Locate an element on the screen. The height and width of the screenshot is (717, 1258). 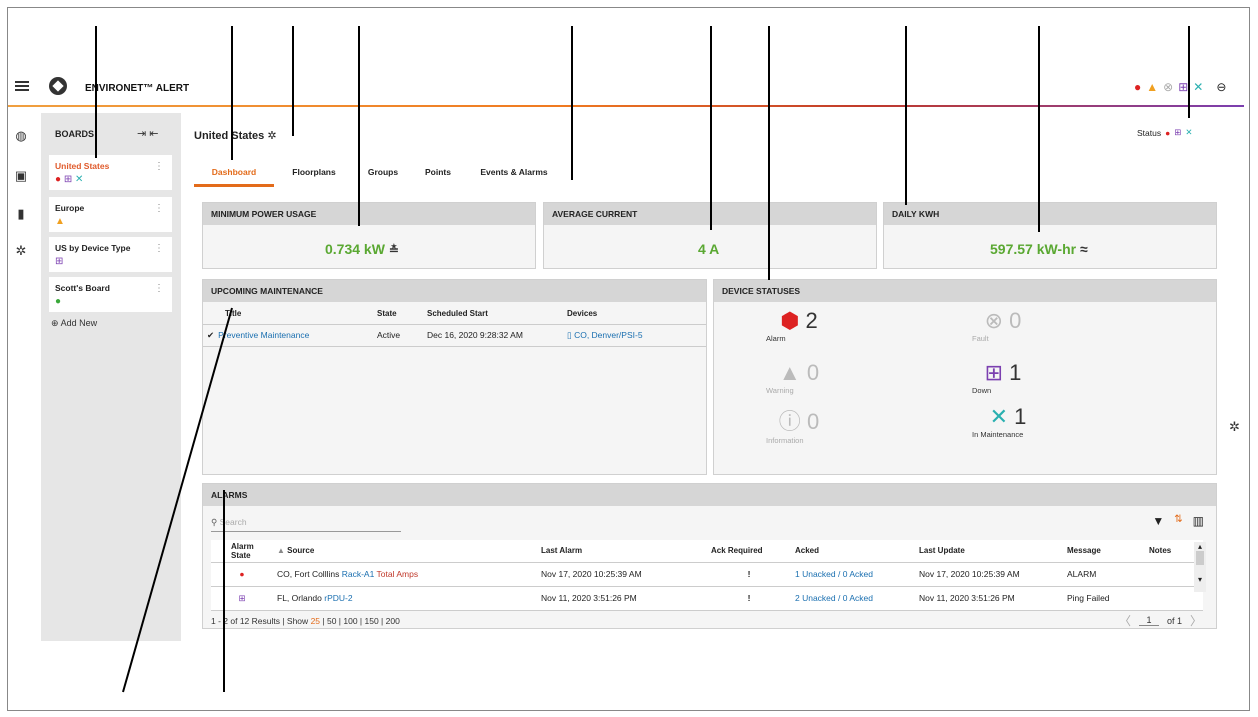
board-status-icons: ● ⊞ ✕ is located at coordinates (69, 179).